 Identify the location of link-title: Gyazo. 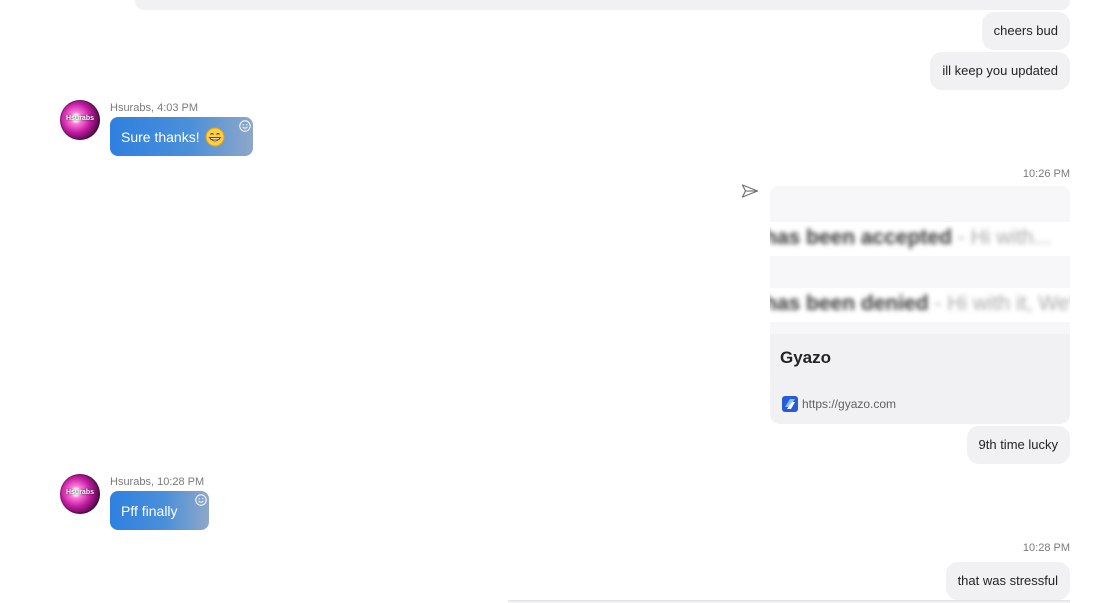
(805, 358).